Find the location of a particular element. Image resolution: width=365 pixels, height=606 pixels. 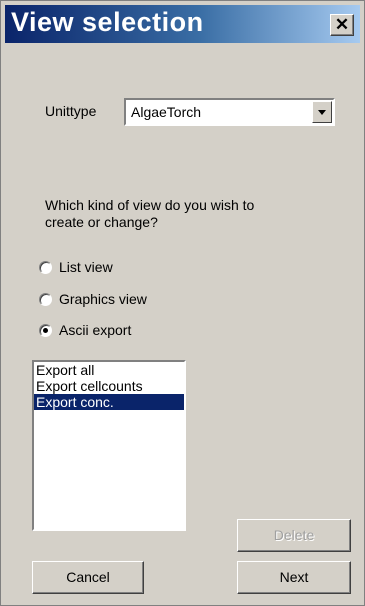

radio-label: Graphics view is located at coordinates (103, 299).